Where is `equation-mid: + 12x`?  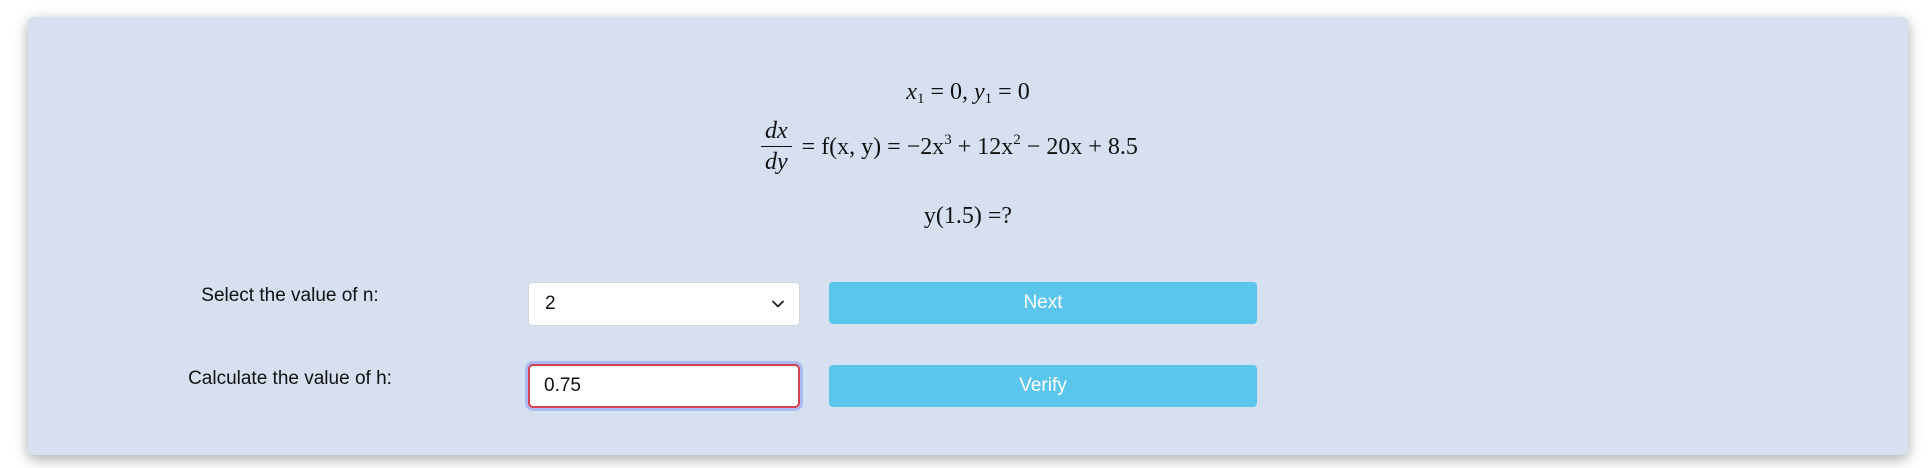 equation-mid: + 12x is located at coordinates (982, 147).